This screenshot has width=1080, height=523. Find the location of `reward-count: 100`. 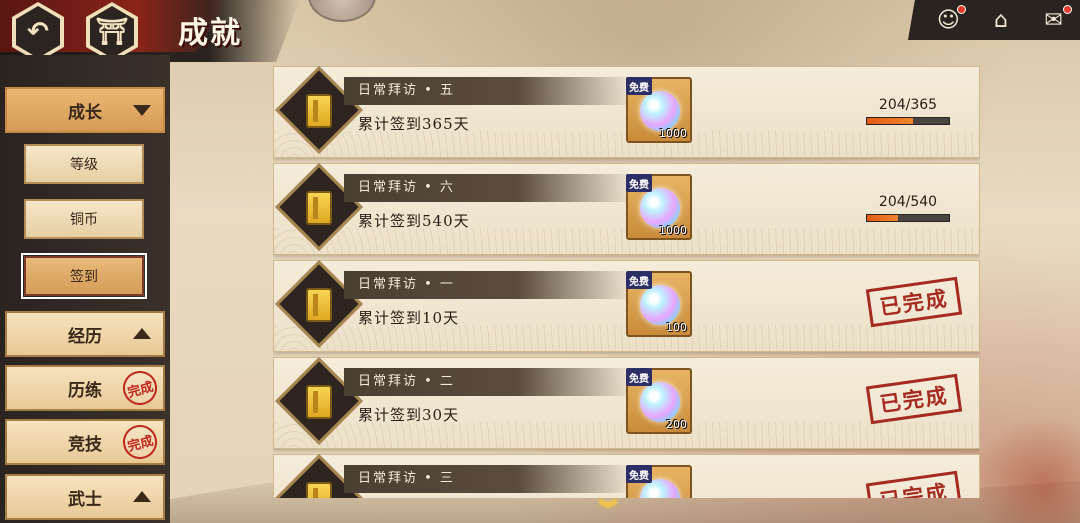

reward-count: 100 is located at coordinates (676, 327).